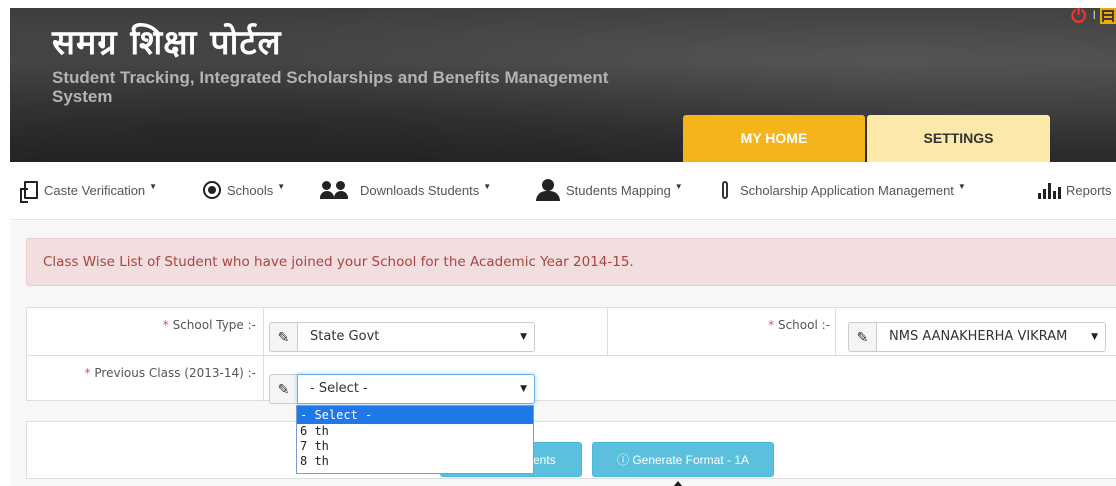 The width and height of the screenshot is (1116, 486). I want to click on target-icon, so click(212, 190).